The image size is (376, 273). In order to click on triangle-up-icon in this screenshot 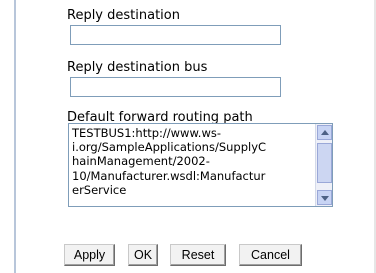, I will do `click(325, 132)`.